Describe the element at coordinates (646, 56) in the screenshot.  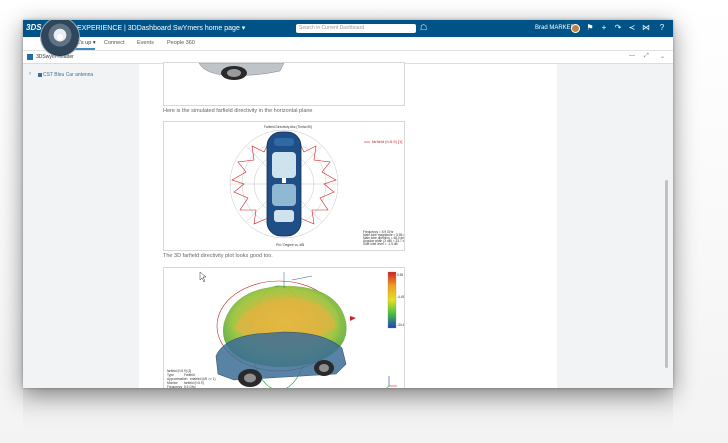
I see `expand-icon: ⤢` at that location.